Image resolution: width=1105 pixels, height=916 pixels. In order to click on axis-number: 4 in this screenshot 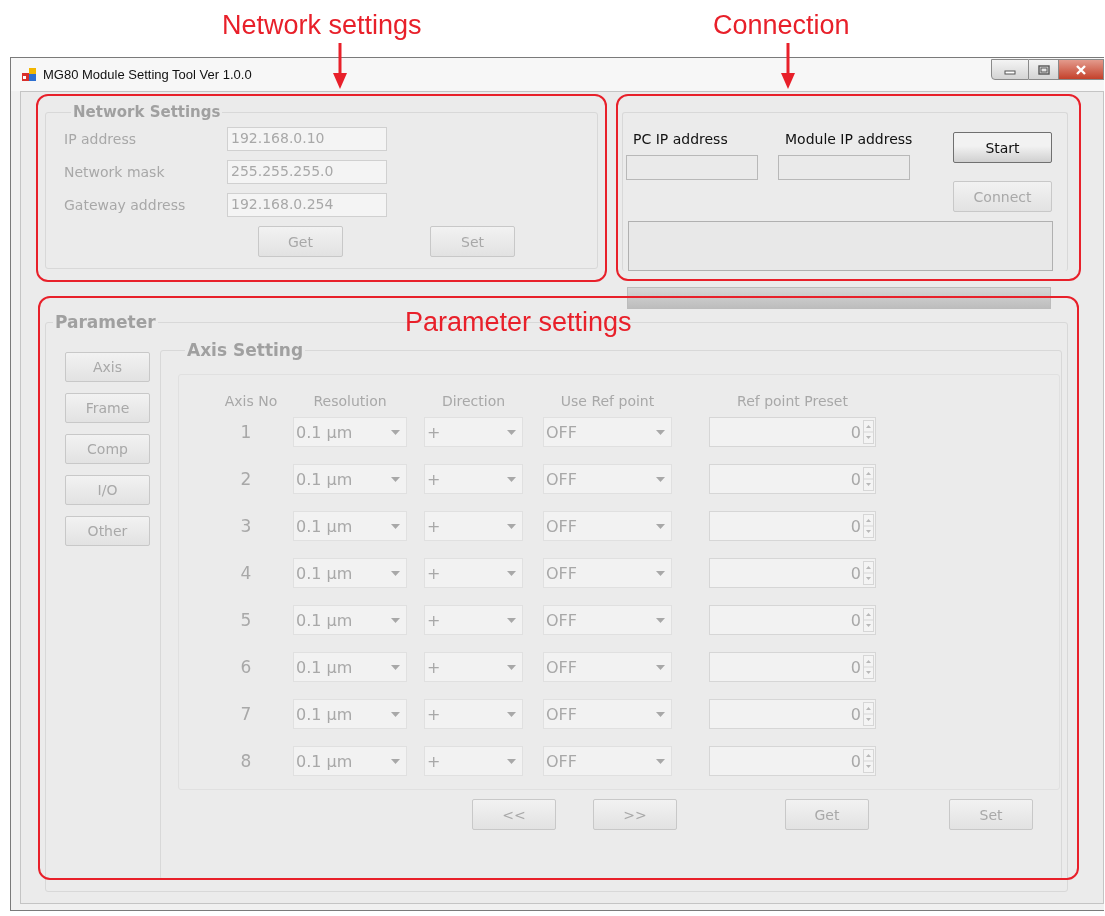, I will do `click(246, 573)`.